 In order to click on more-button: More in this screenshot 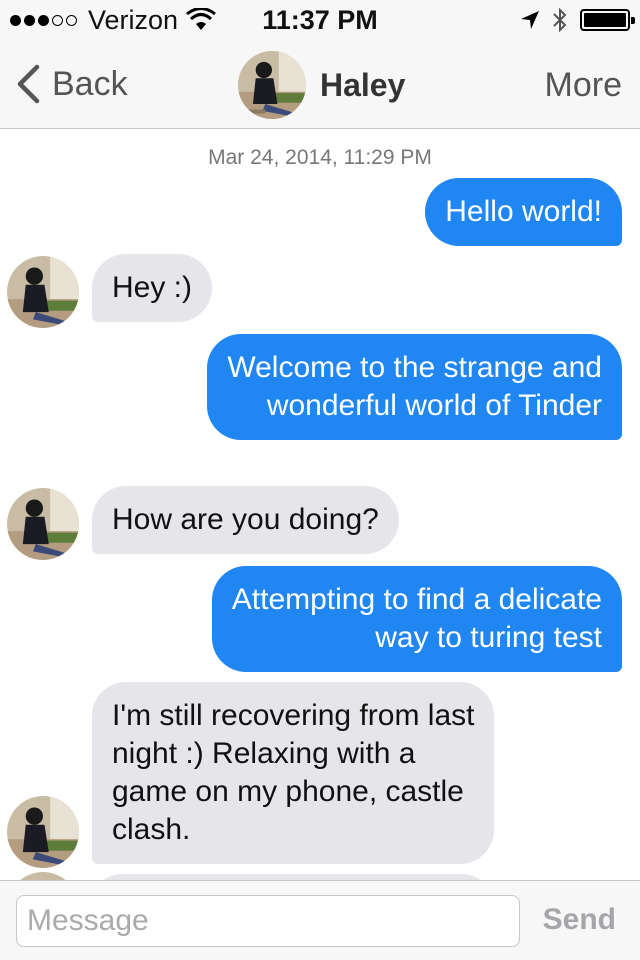, I will do `click(583, 85)`.